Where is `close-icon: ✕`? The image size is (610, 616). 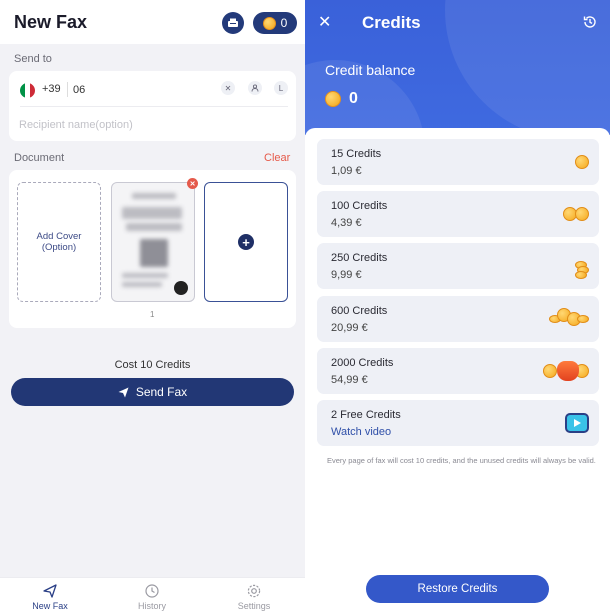 close-icon: ✕ is located at coordinates (324, 22).